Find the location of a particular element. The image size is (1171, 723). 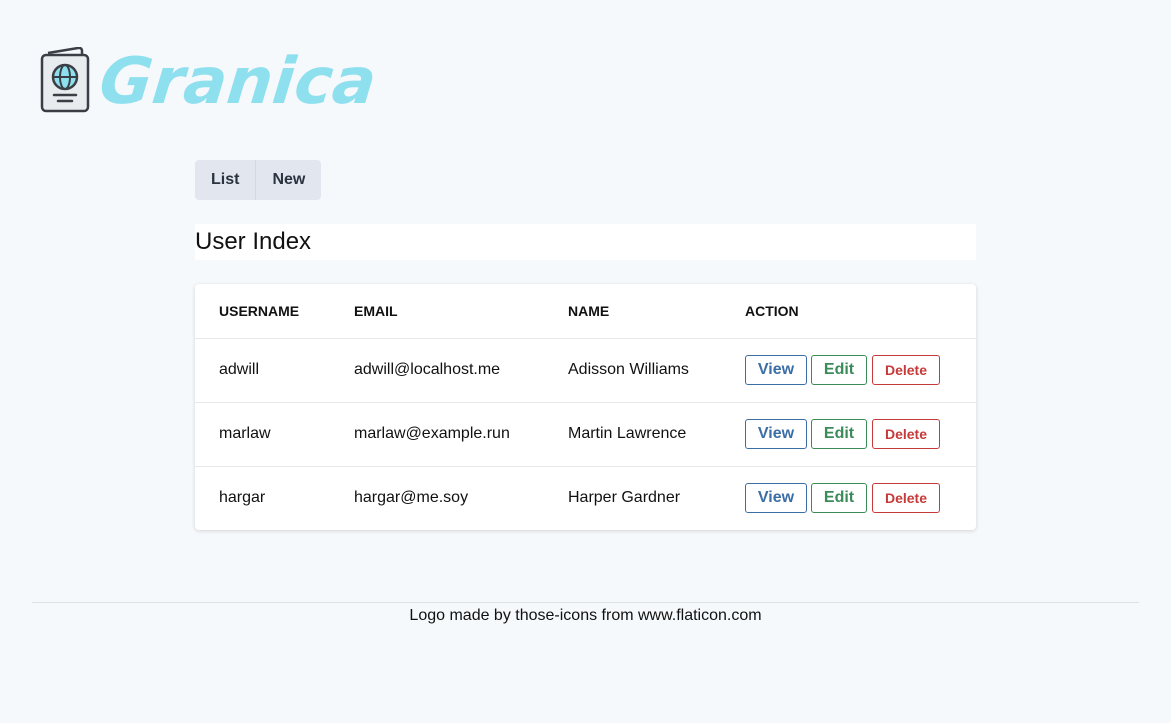

cell-email: adwill@localhost.me is located at coordinates (437, 369).